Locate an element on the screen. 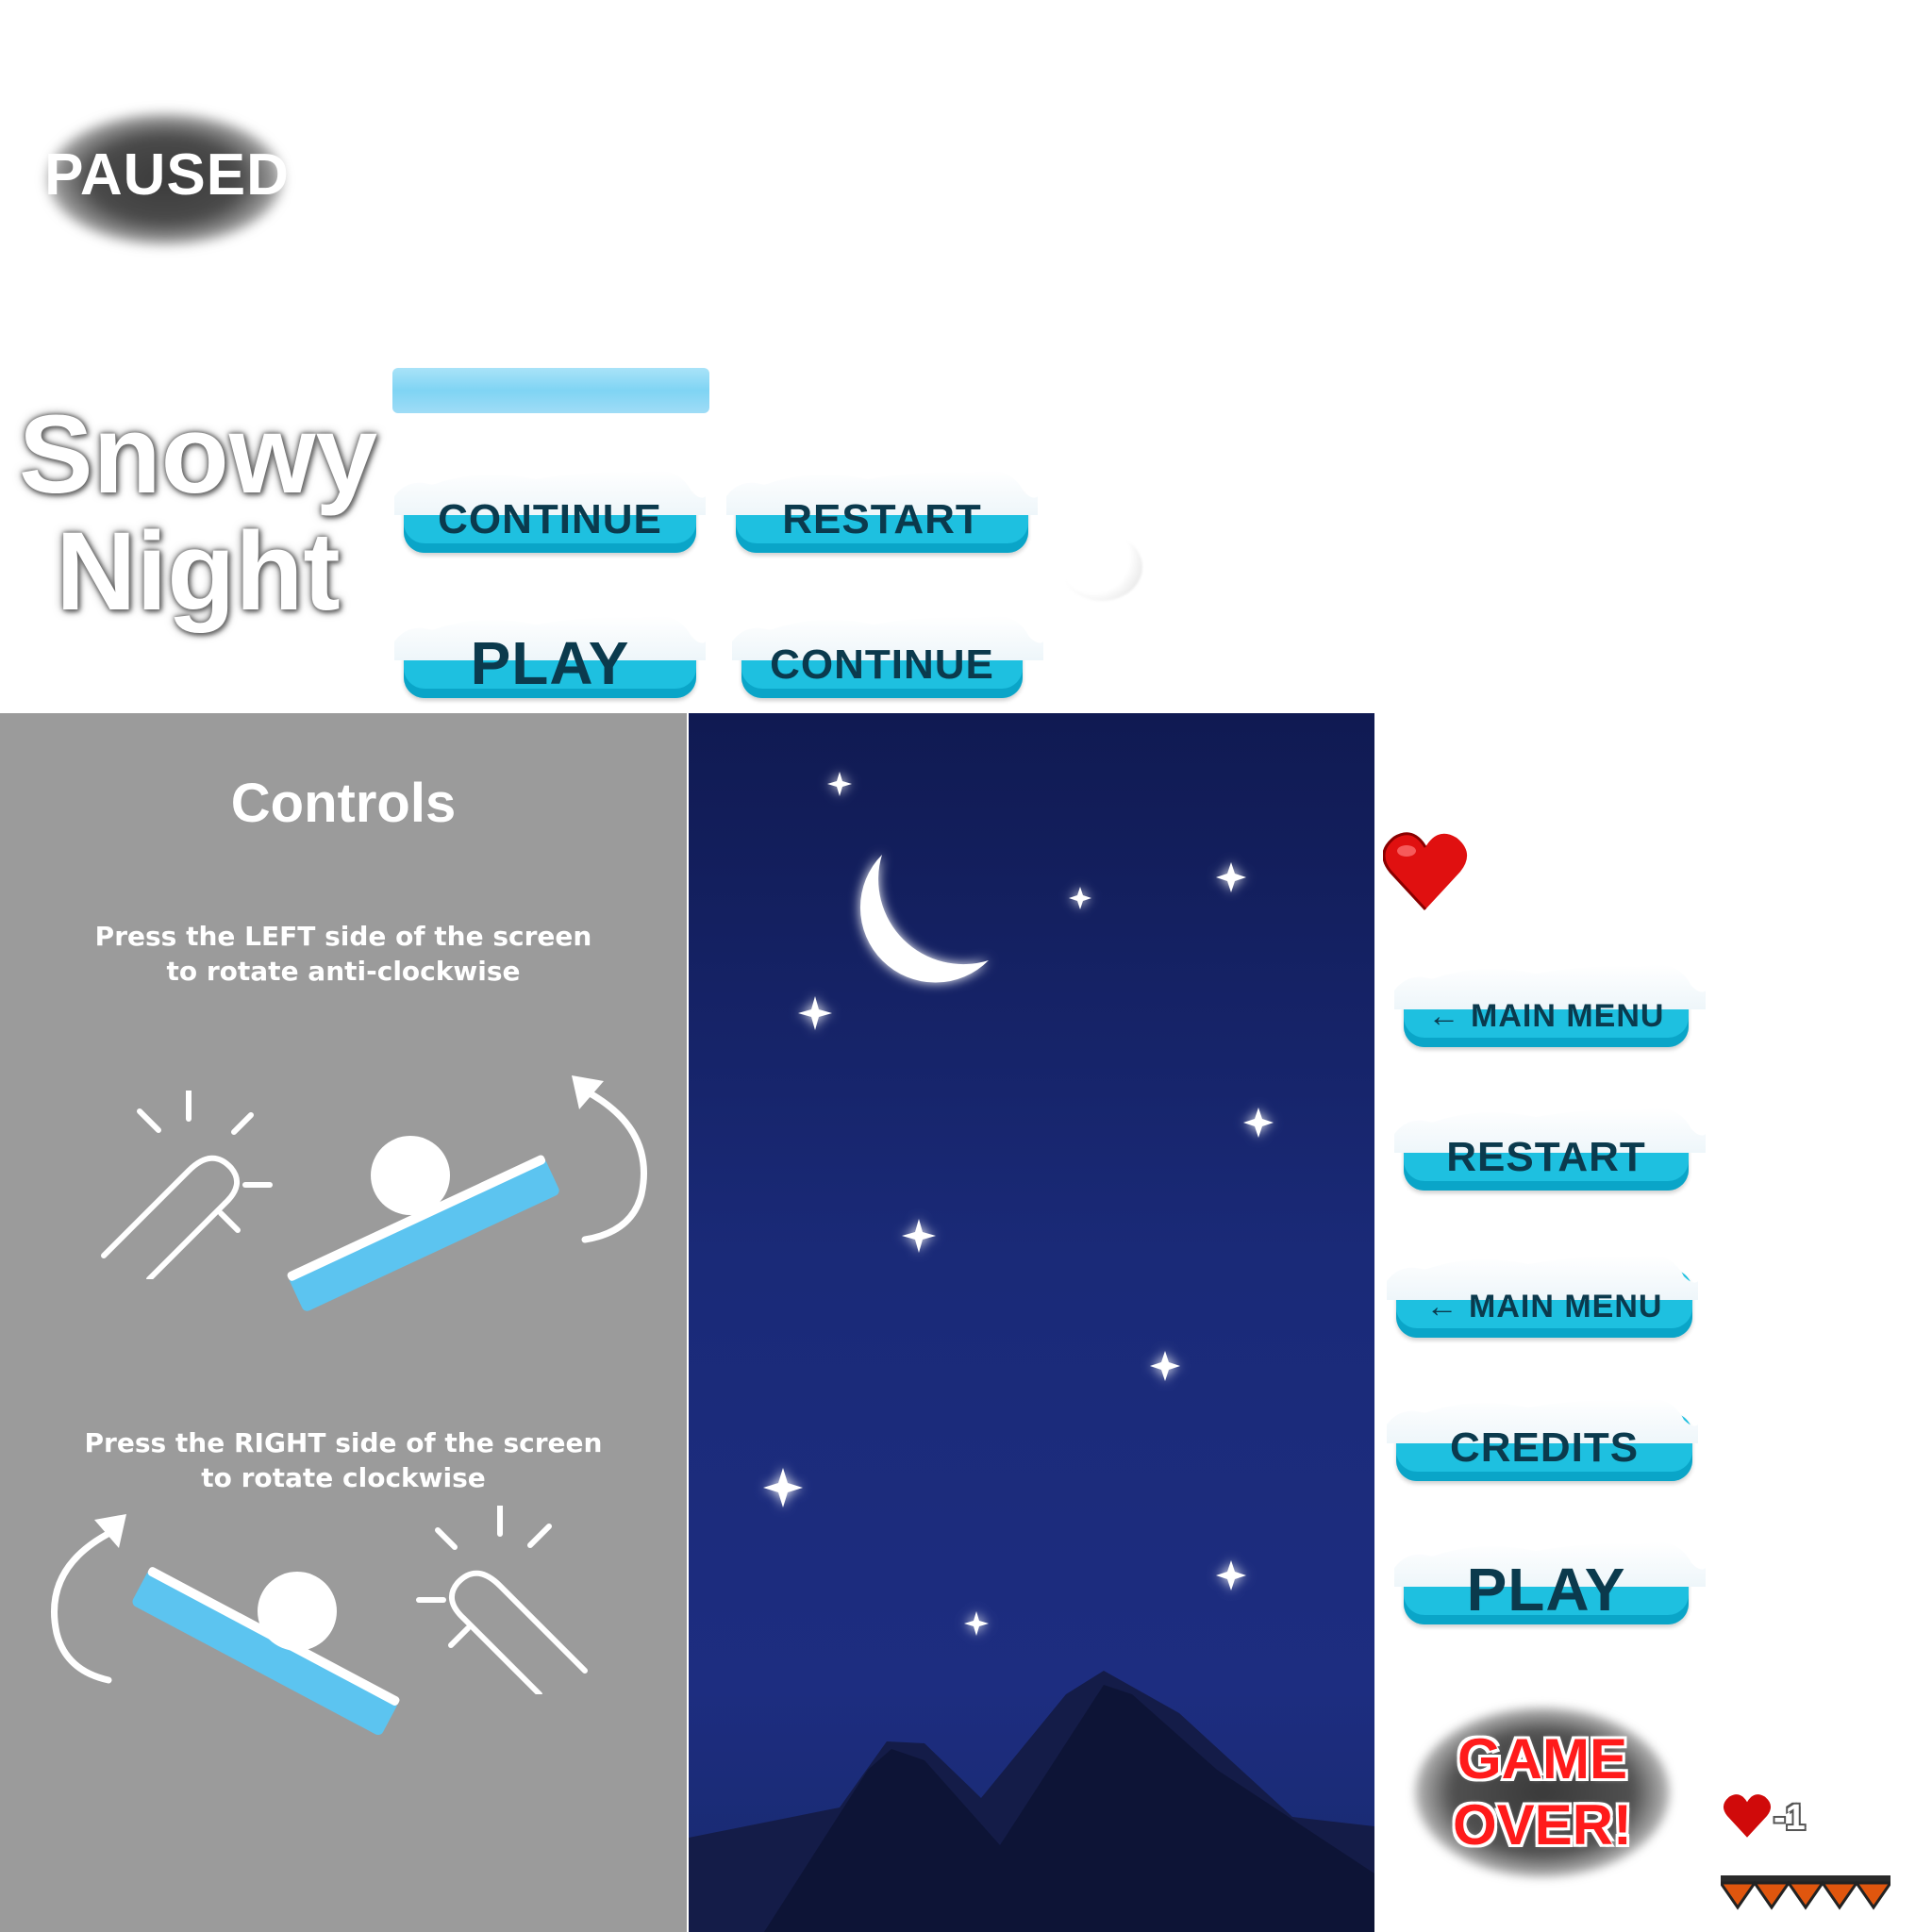  credits-label: CREDITS is located at coordinates (1545, 1447).